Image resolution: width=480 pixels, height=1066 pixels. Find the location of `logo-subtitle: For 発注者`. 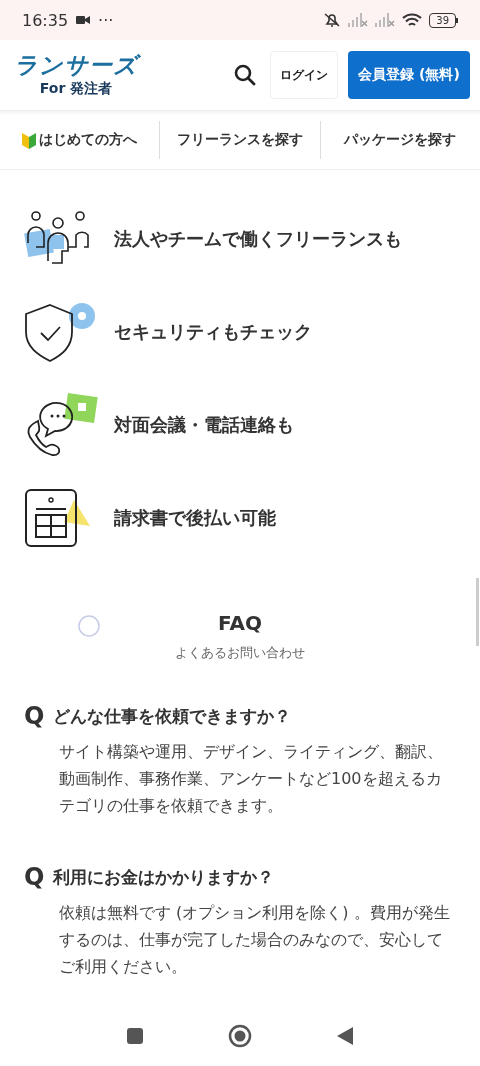

logo-subtitle: For 発注者 is located at coordinates (76, 88).